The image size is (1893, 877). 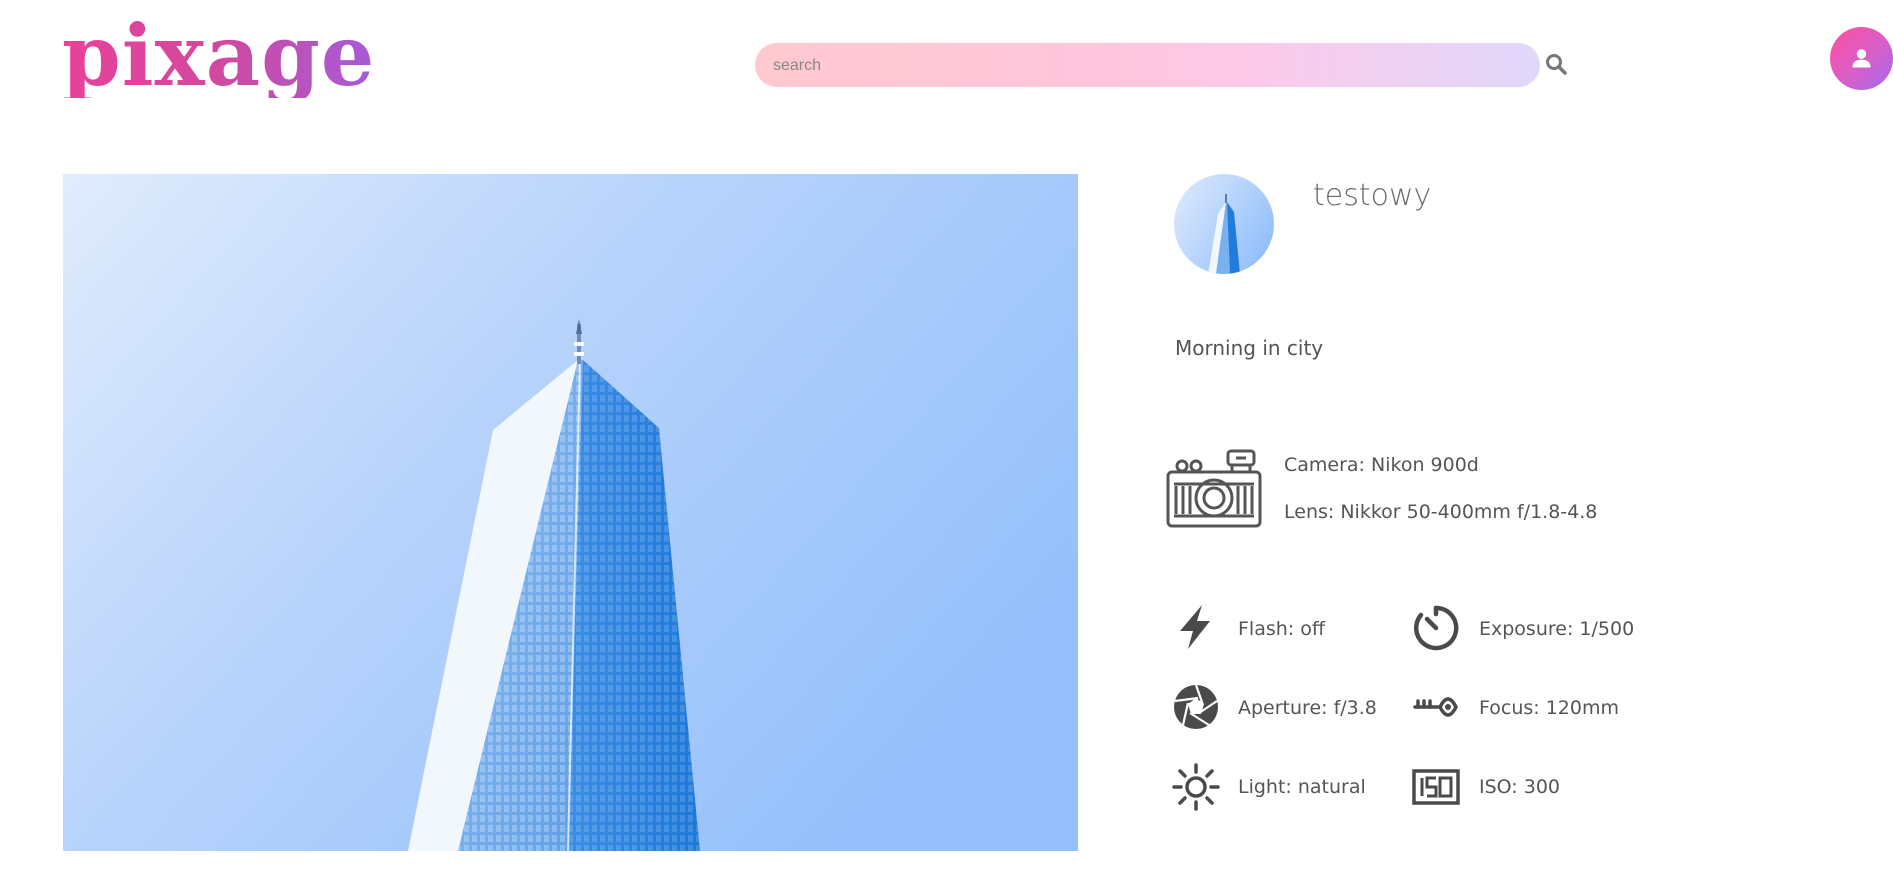 What do you see at coordinates (1196, 706) in the screenshot?
I see `aperture-icon` at bounding box center [1196, 706].